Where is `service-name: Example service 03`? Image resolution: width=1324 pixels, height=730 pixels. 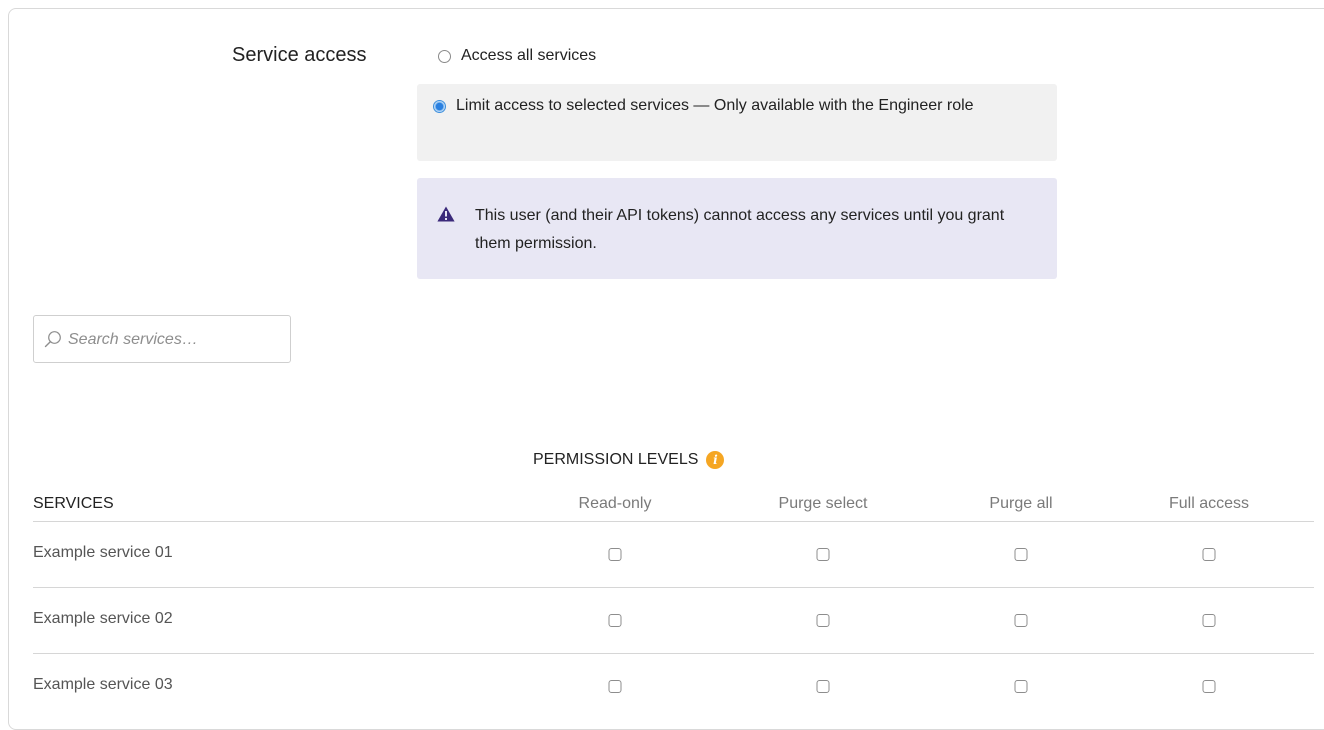 service-name: Example service 03 is located at coordinates (103, 684).